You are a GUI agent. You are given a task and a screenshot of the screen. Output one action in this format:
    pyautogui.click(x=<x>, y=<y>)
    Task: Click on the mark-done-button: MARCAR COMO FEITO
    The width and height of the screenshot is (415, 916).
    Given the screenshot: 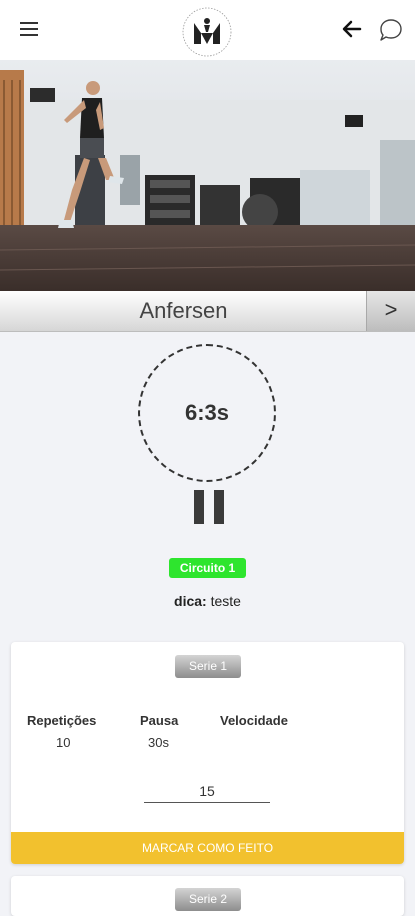 What is the action you would take?
    pyautogui.click(x=207, y=848)
    